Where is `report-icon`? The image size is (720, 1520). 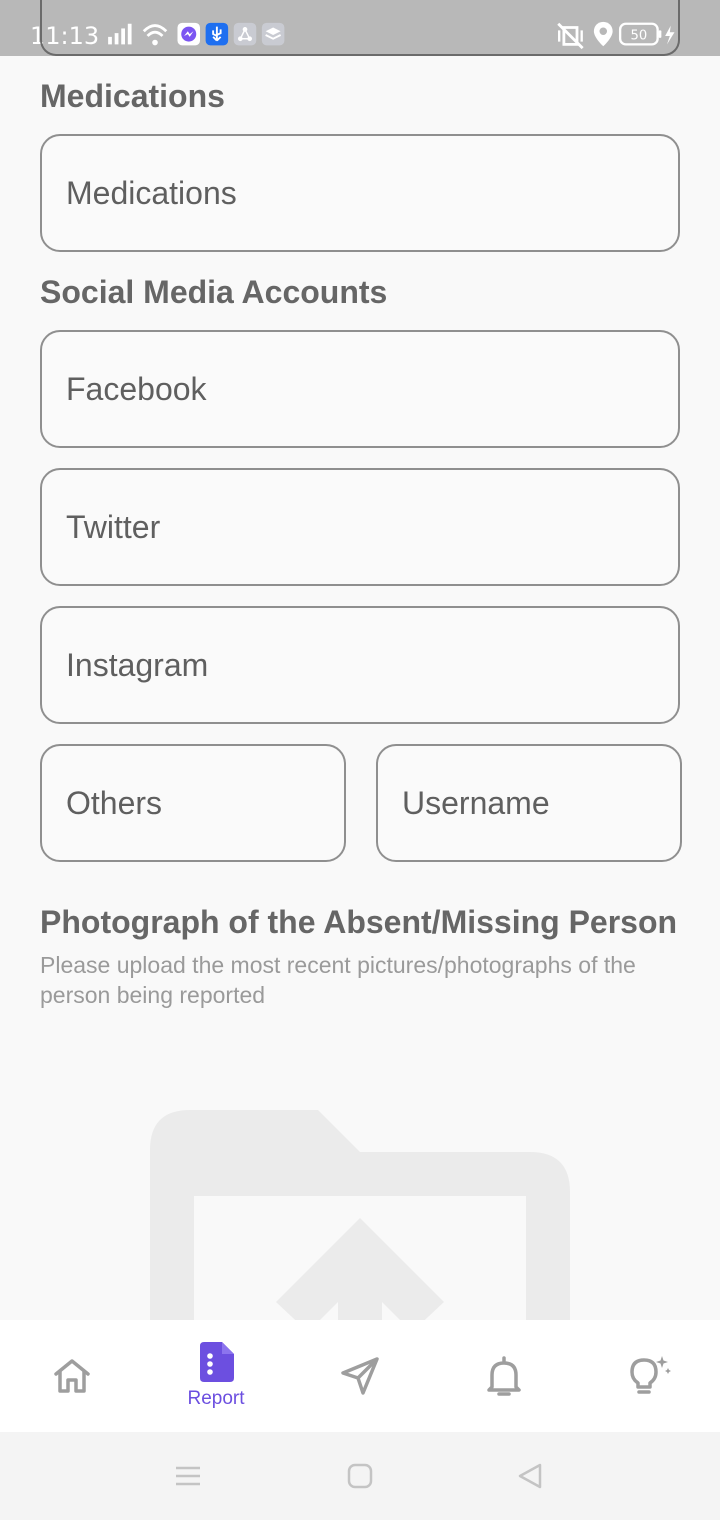 report-icon is located at coordinates (217, 1362).